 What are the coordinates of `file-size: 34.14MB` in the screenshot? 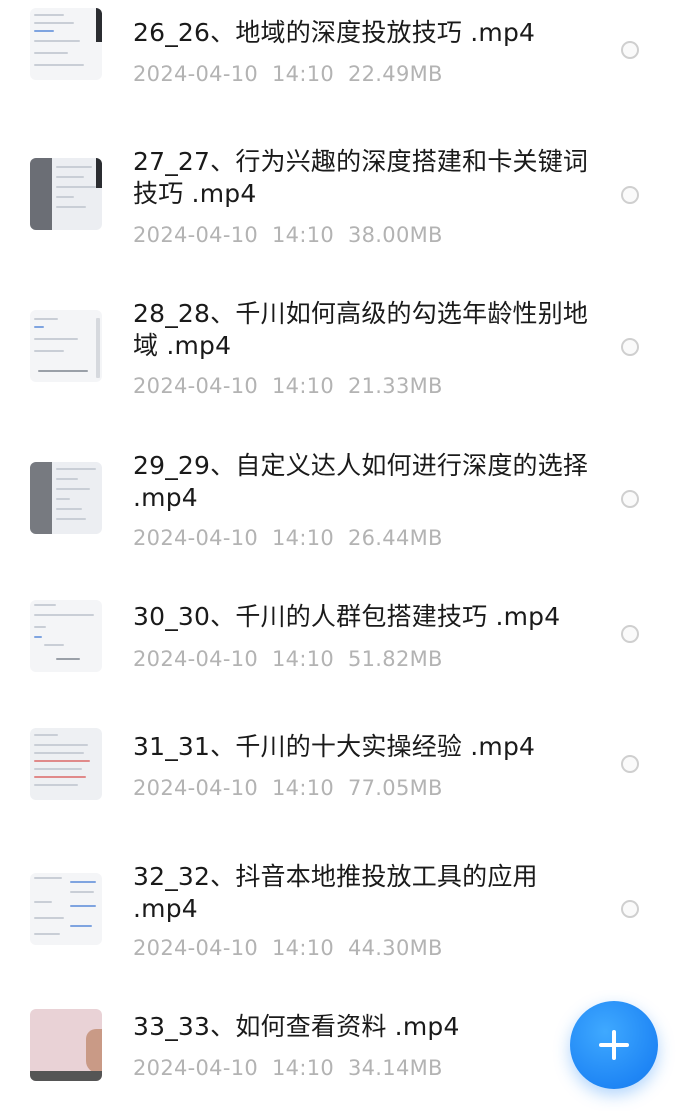 It's located at (395, 1068).